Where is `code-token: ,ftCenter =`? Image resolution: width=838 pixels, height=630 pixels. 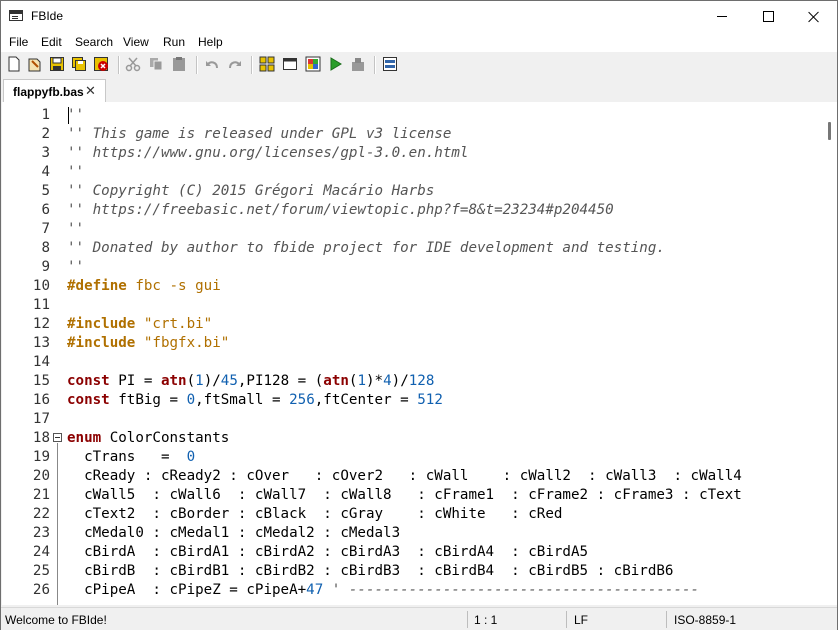 code-token: ,ftCenter = is located at coordinates (366, 400).